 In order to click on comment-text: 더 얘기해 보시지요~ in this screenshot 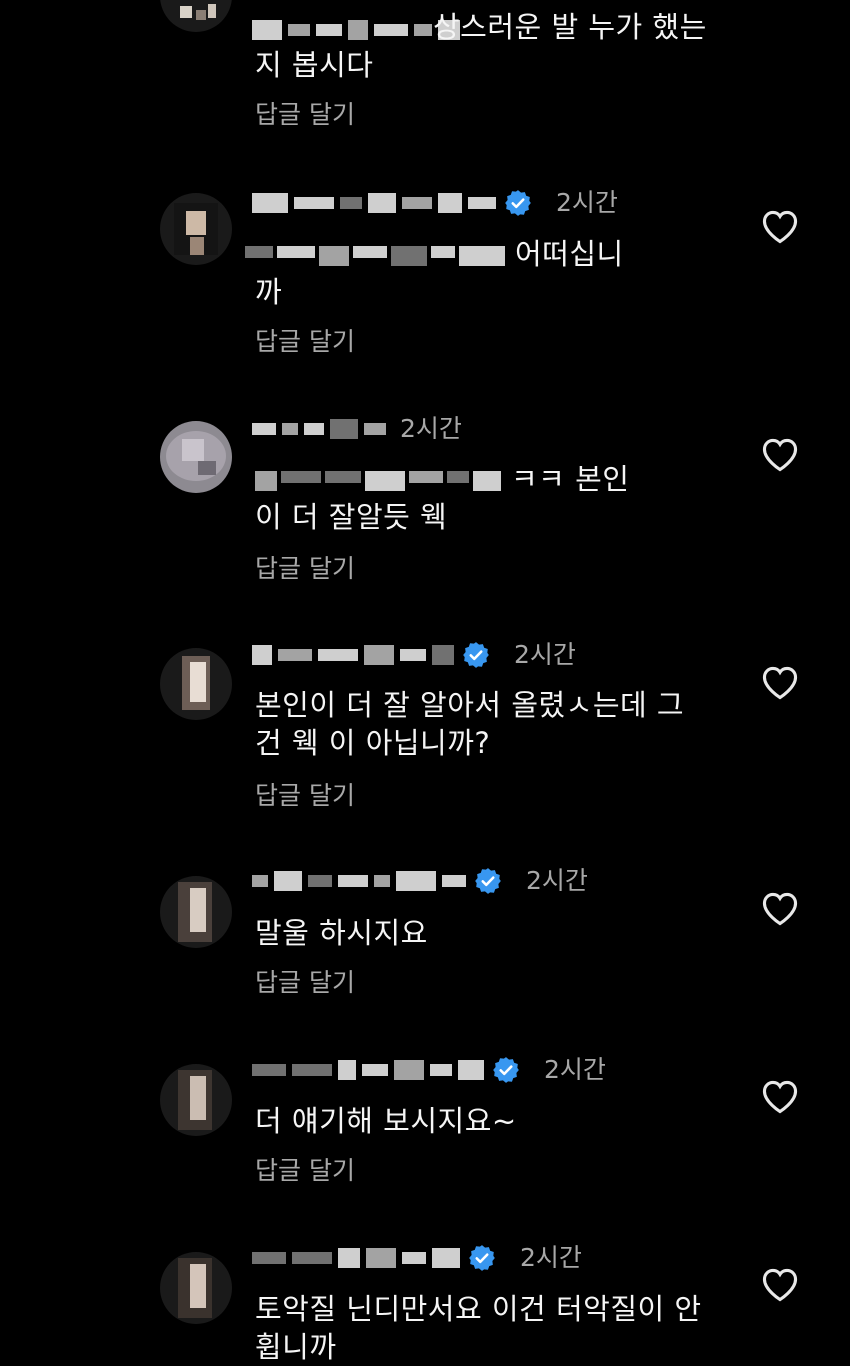, I will do `click(490, 1121)`.